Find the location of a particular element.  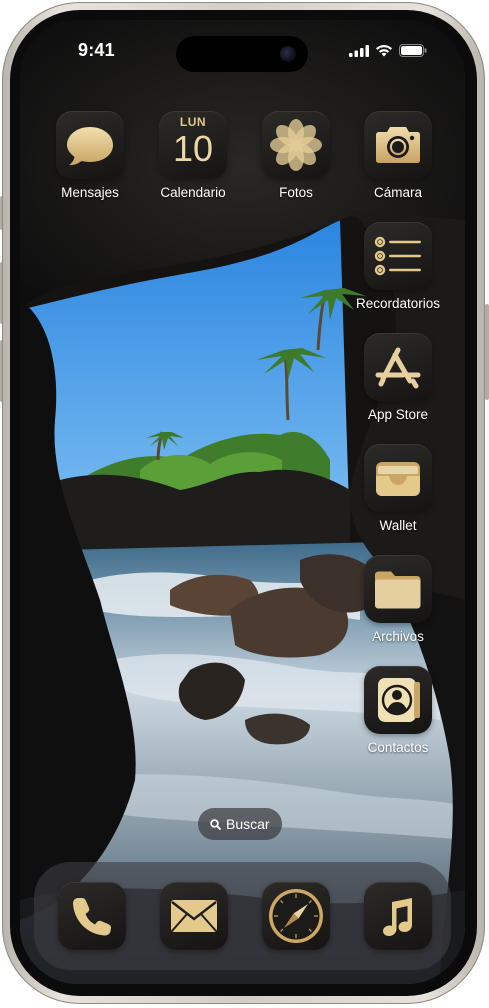

wallet-tile is located at coordinates (398, 478).